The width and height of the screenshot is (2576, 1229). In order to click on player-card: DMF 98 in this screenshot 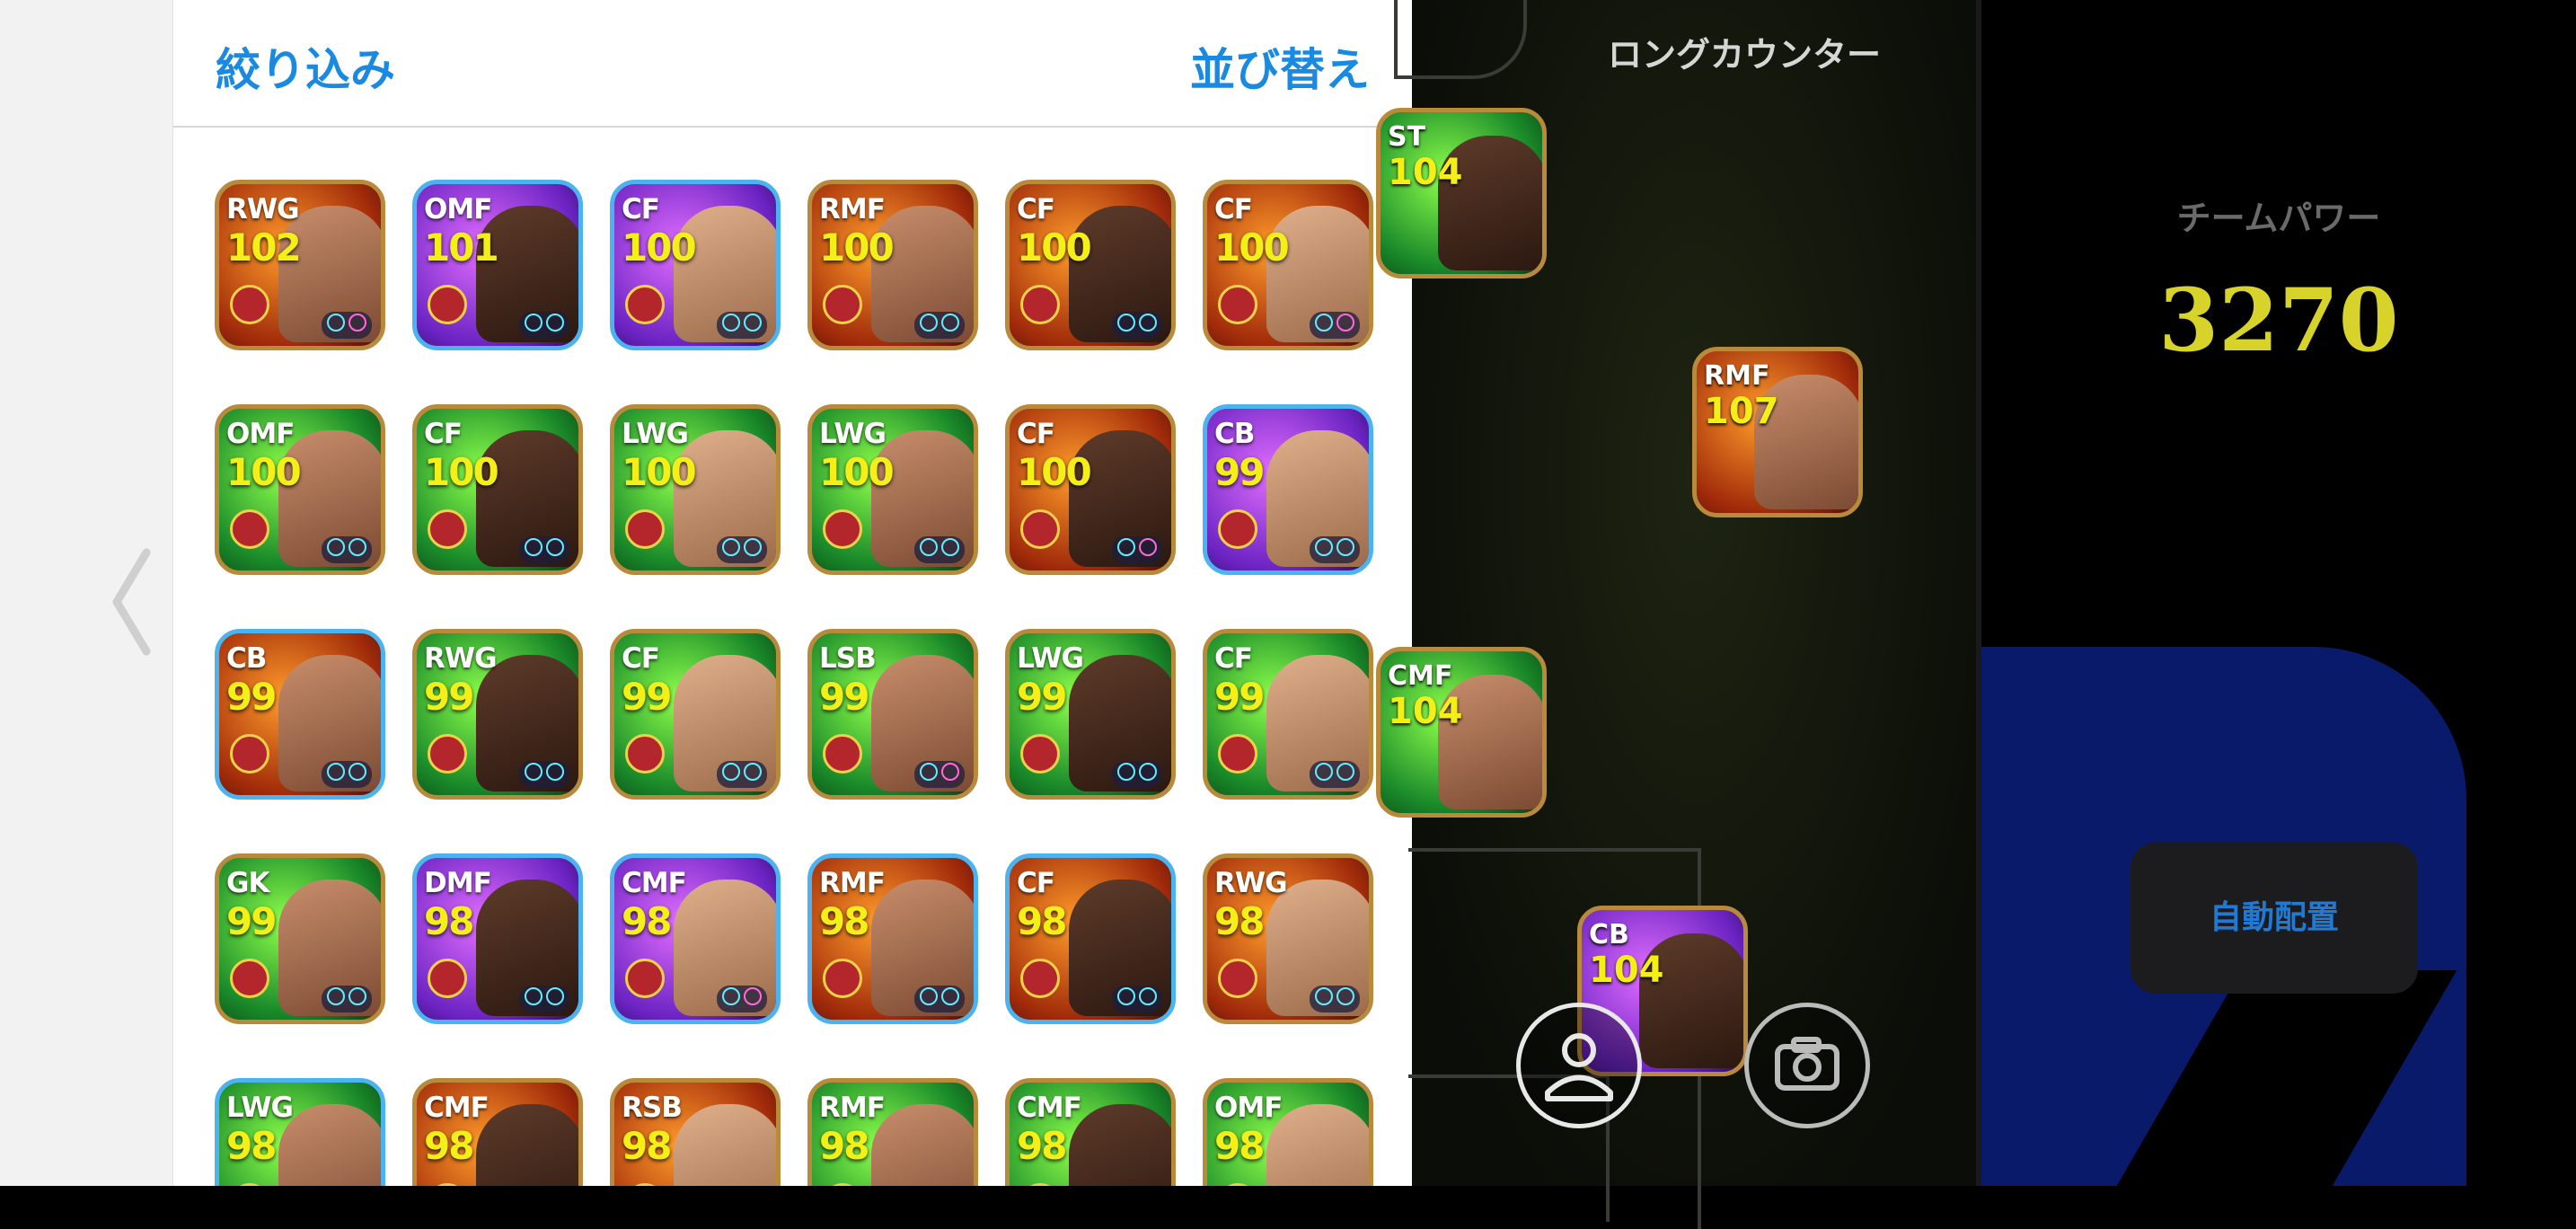, I will do `click(497, 938)`.